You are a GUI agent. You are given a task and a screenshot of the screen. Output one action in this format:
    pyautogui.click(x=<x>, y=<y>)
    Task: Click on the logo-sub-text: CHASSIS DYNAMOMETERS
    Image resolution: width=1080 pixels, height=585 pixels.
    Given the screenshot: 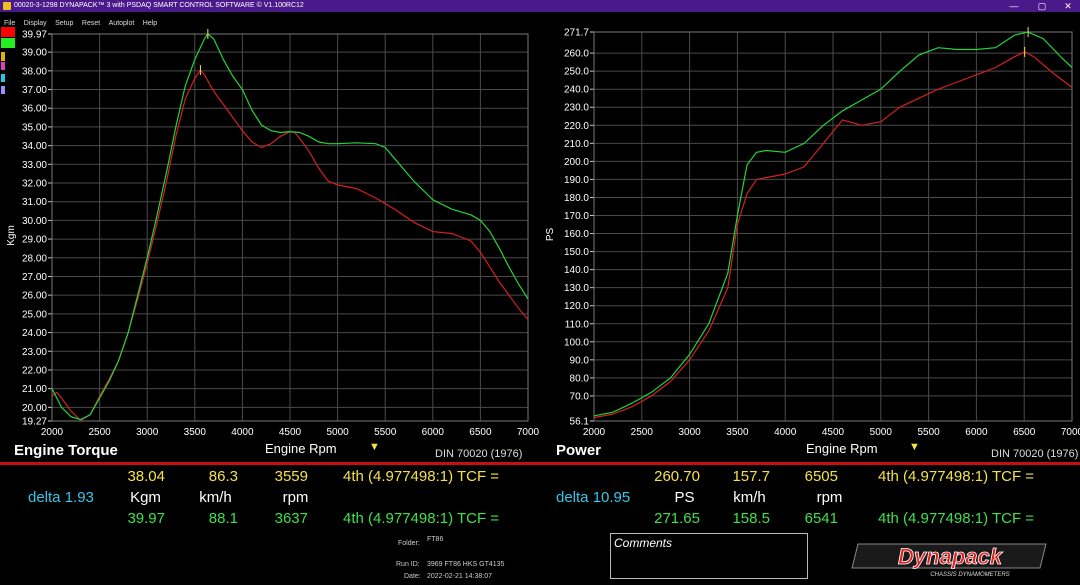 What is the action you would take?
    pyautogui.click(x=969, y=575)
    